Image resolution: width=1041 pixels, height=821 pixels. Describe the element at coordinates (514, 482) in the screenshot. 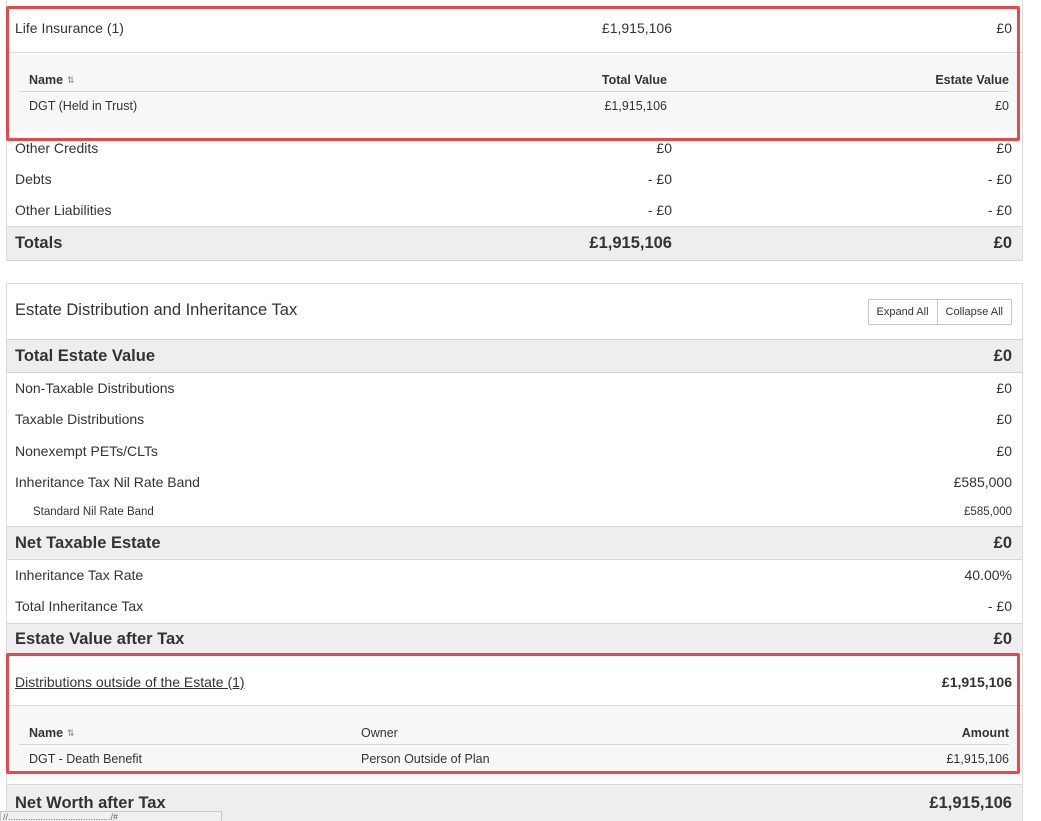

I see `nil-rate-band-row: Inheritance Tax Nil Rate Band £585,000` at that location.